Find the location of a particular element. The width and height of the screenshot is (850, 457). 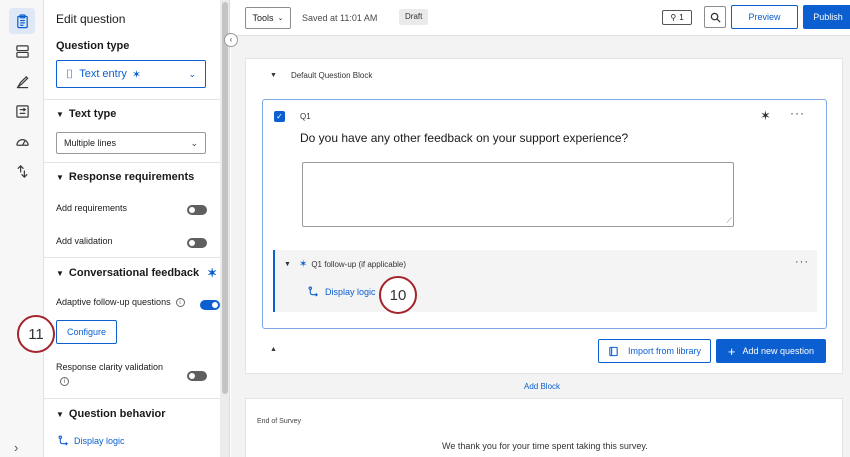

translate-icon is located at coordinates (22, 171).